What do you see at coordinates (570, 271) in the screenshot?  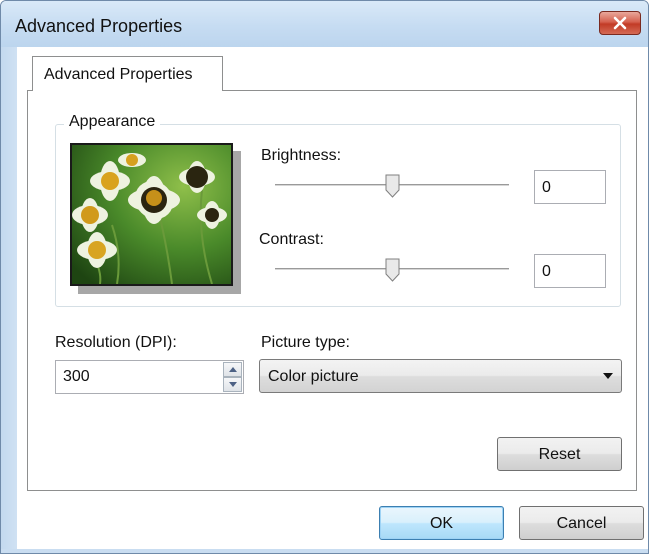 I see `contrast-value-field: 0` at bounding box center [570, 271].